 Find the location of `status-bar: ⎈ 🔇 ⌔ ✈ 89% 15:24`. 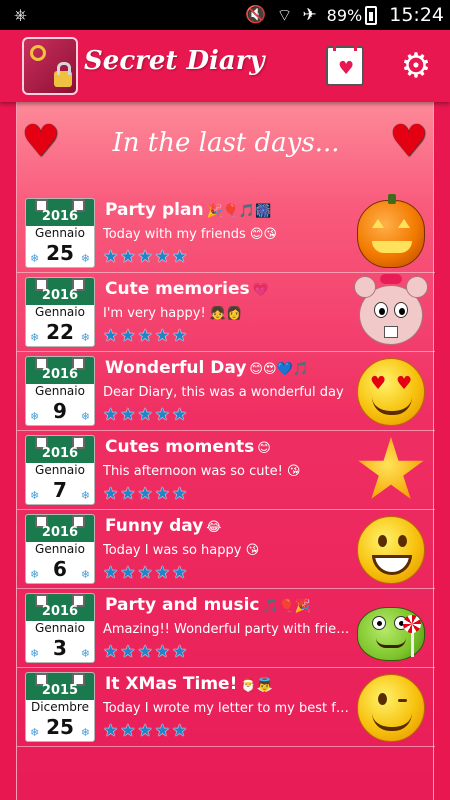

status-bar: ⎈ 🔇 ⌔ ✈ 89% 15:24 is located at coordinates (225, 15).